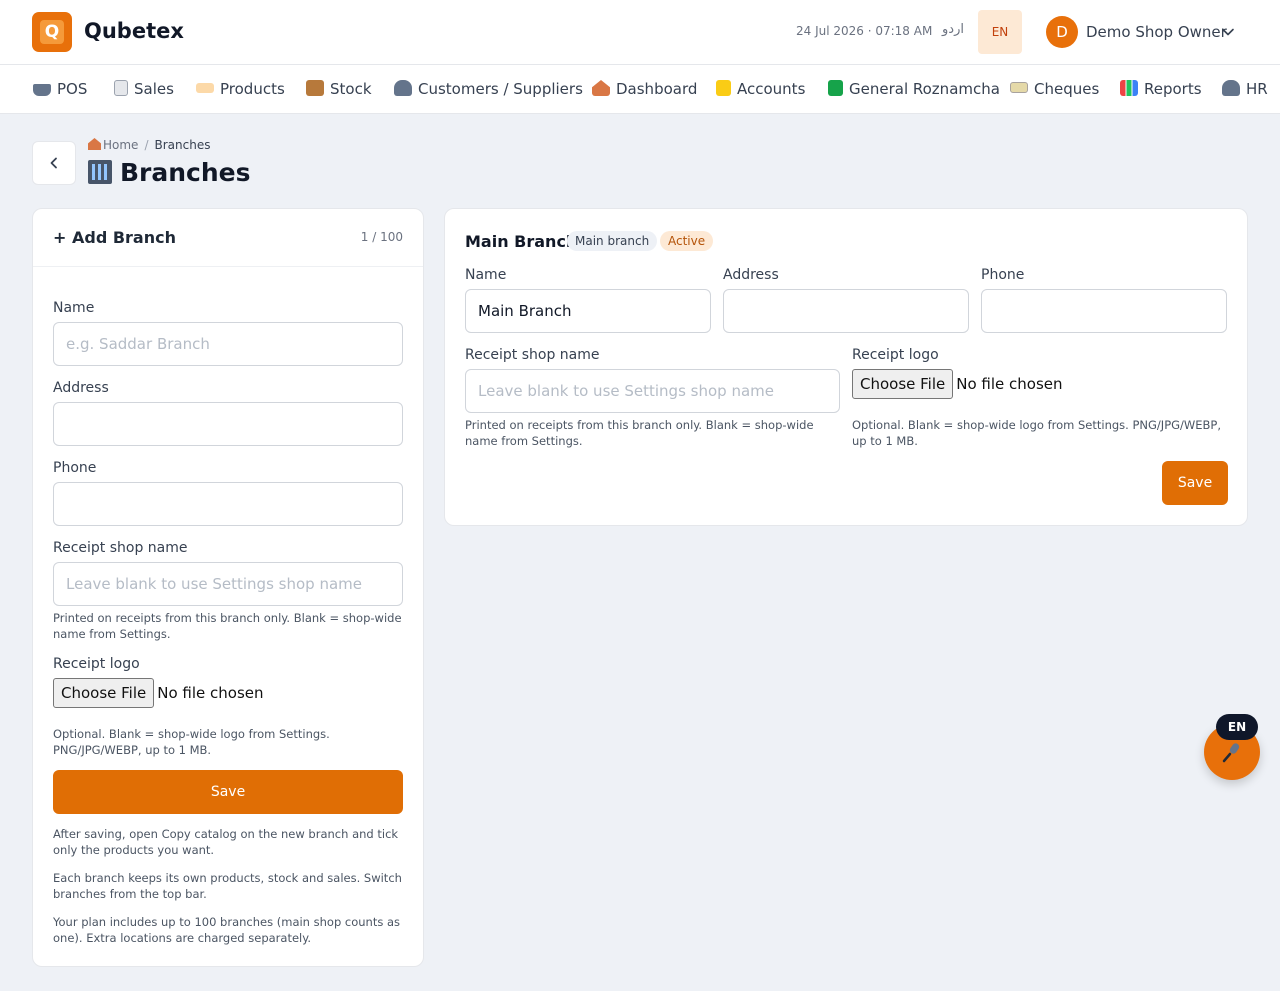 The width and height of the screenshot is (1280, 991). I want to click on nav-item-stock: Stock, so click(339, 89).